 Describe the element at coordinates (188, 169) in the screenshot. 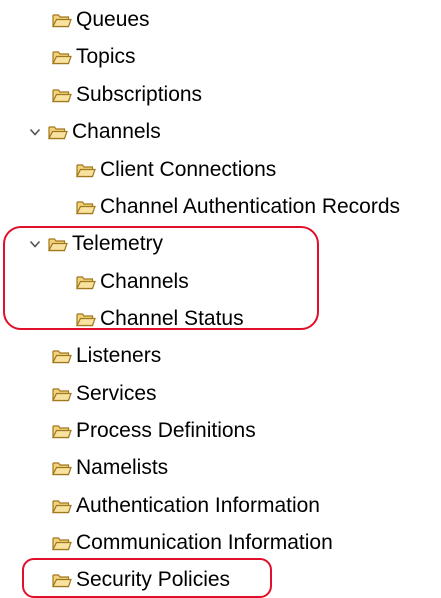

I see `tree-item-label: Client Connections` at that location.